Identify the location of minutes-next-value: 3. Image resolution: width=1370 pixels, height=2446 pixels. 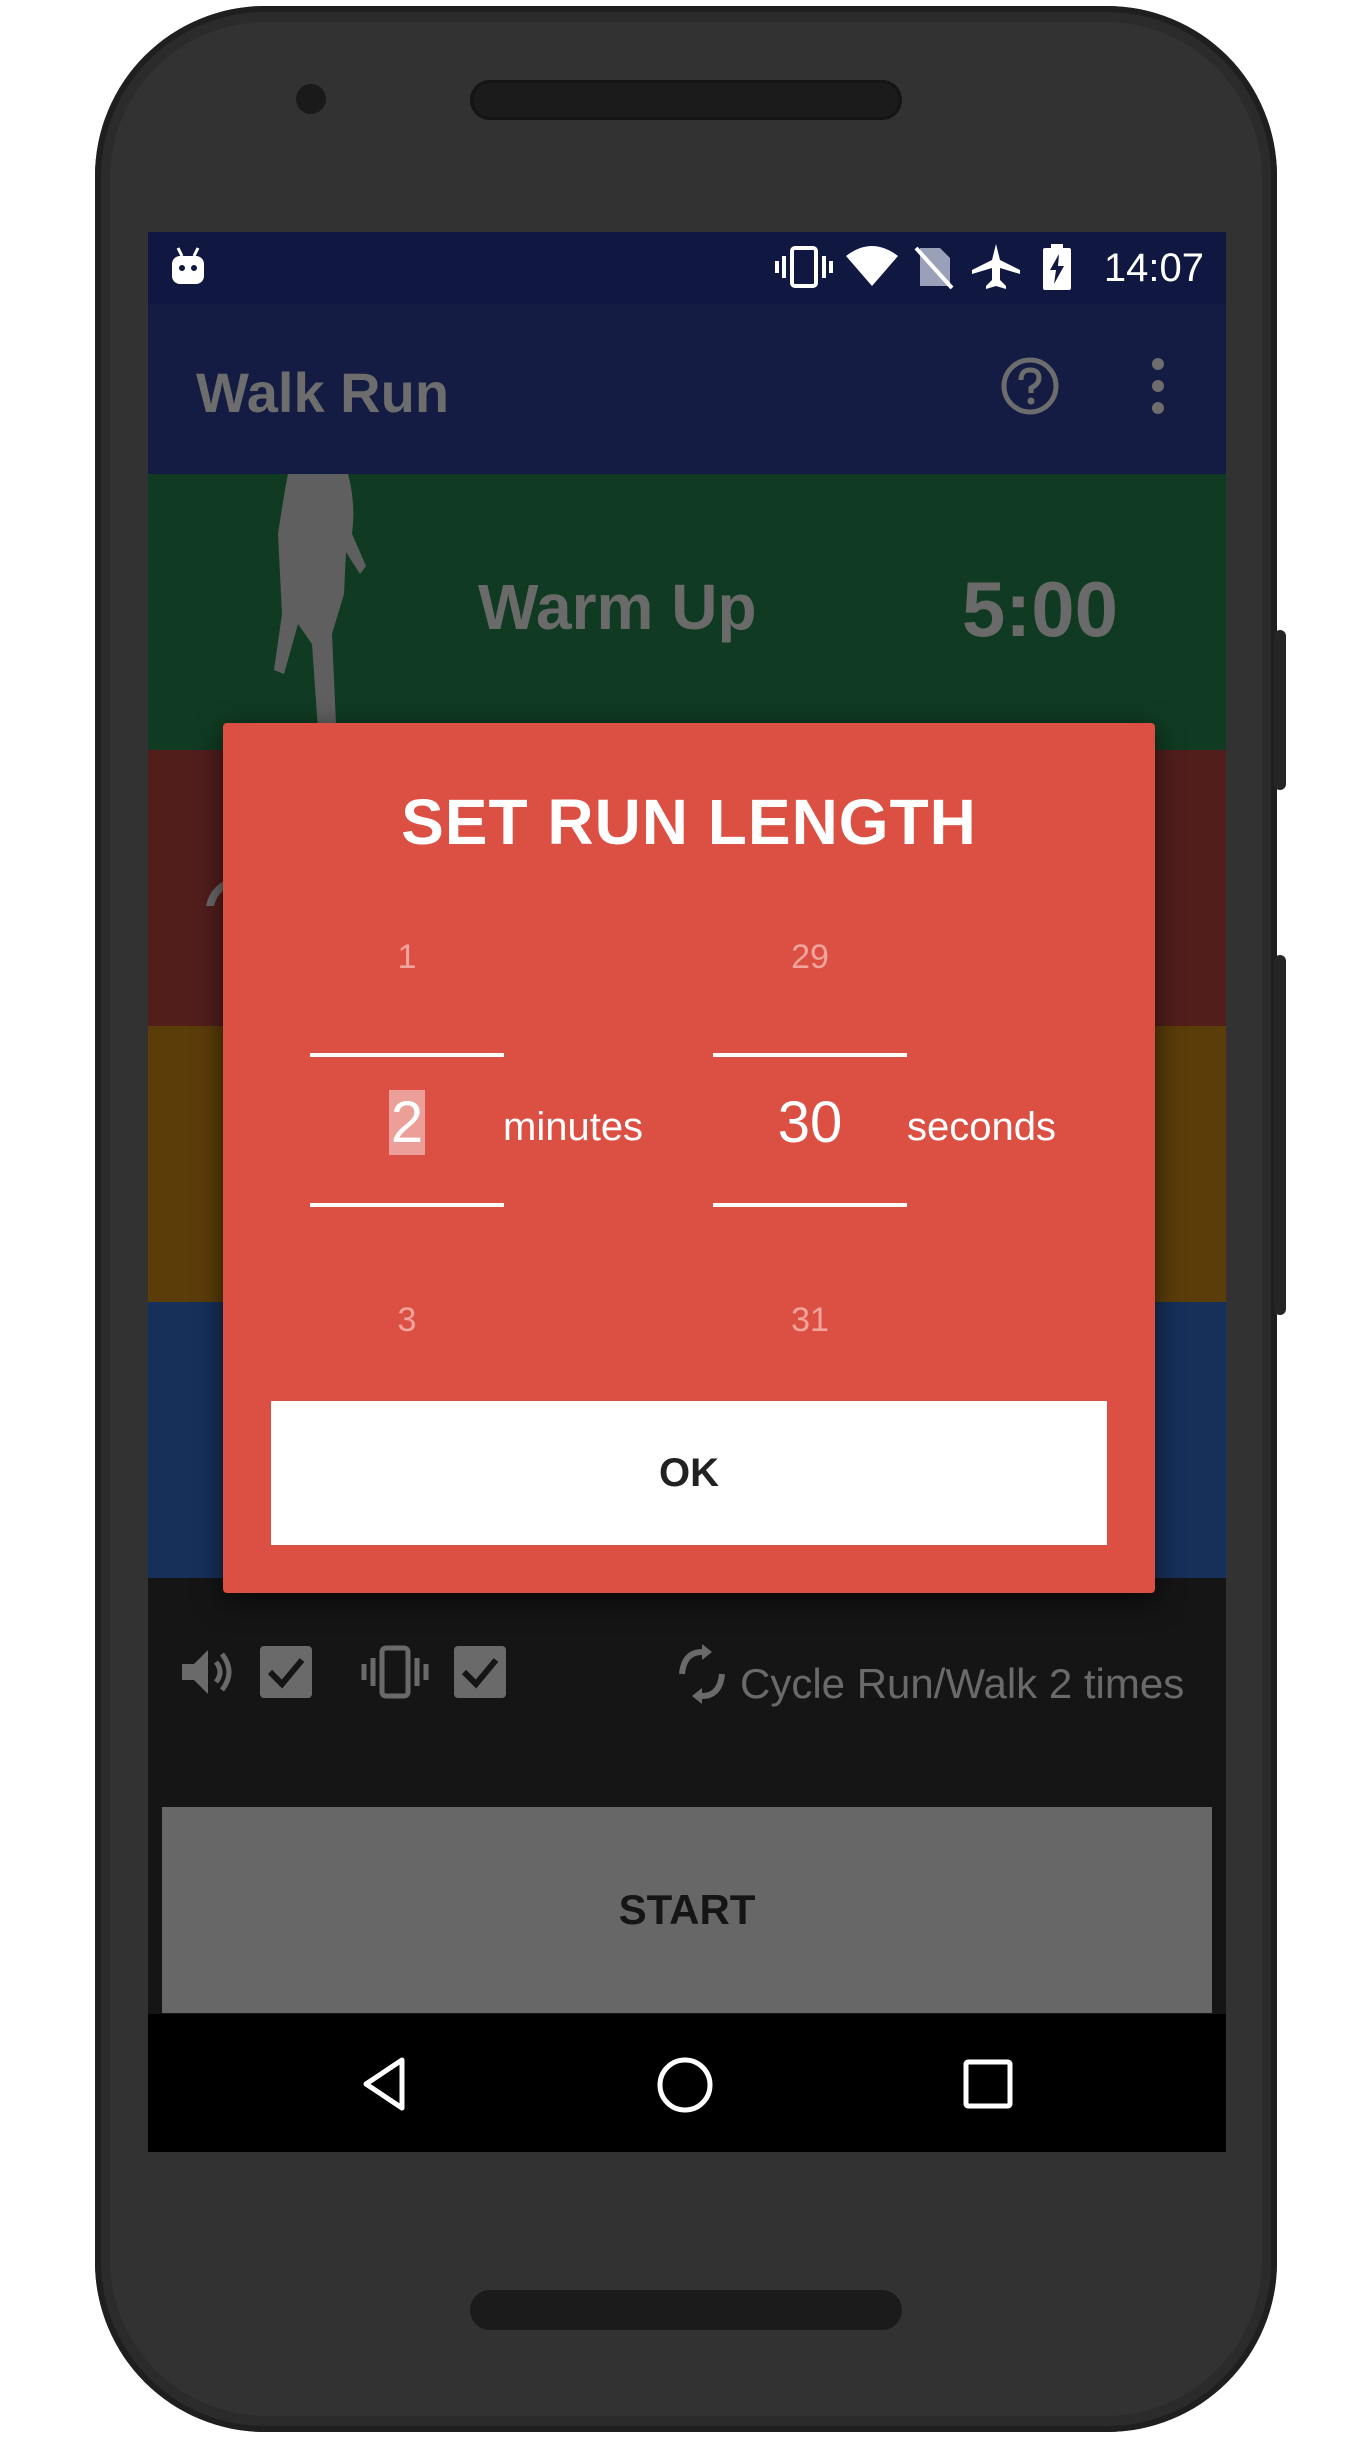
(407, 1320).